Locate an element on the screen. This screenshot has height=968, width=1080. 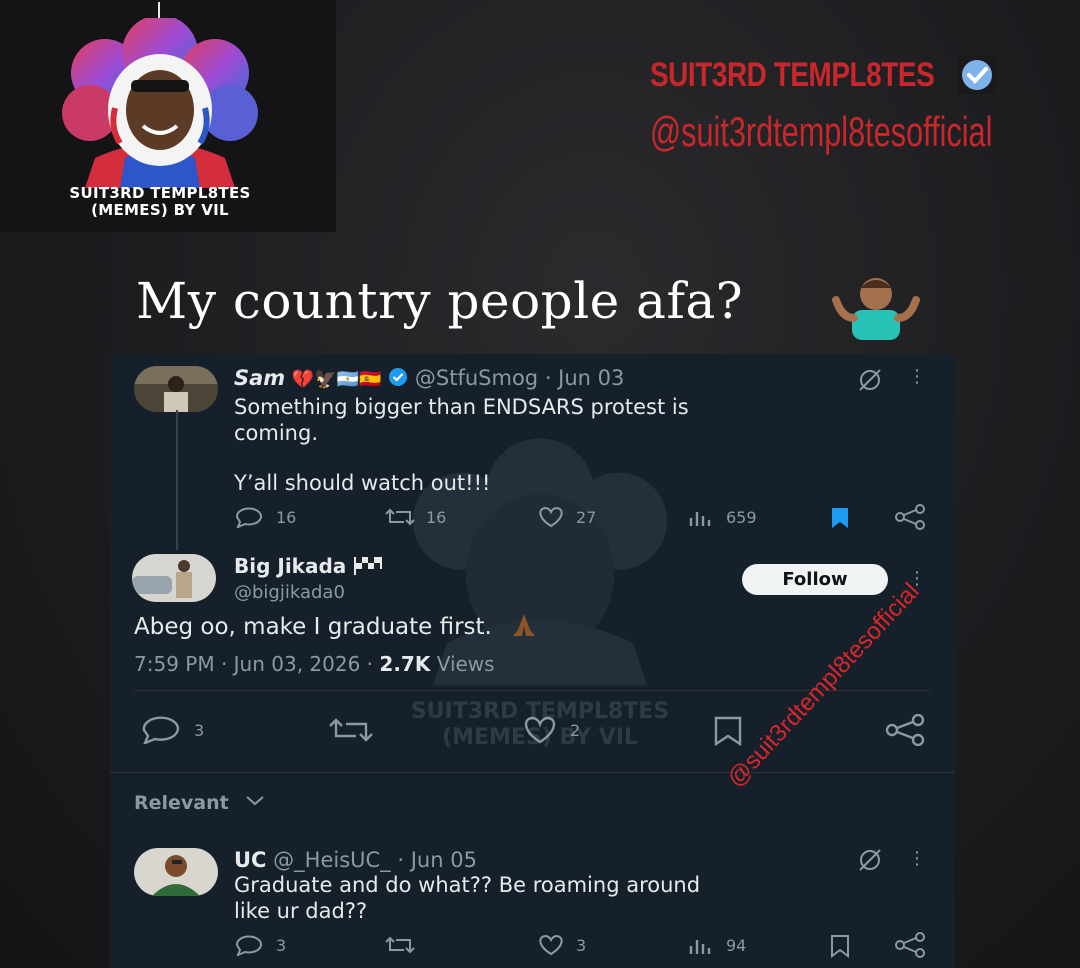
like-count: 27 is located at coordinates (586, 517).